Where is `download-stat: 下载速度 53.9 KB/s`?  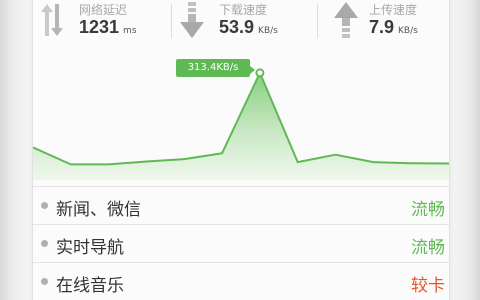
download-stat: 下载速度 53.9 KB/s is located at coordinates (244, 21).